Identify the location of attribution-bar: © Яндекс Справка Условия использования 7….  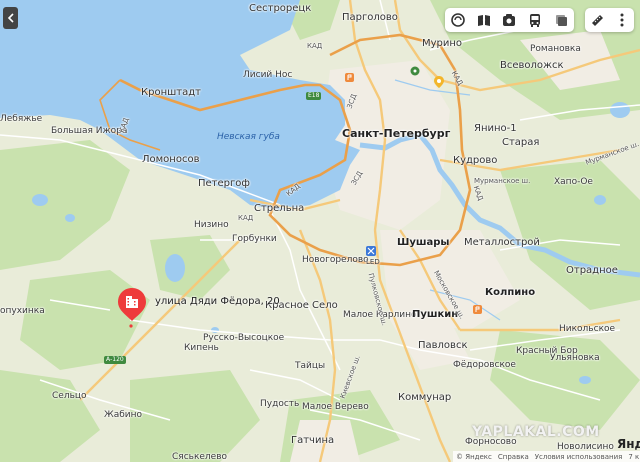
(546, 456).